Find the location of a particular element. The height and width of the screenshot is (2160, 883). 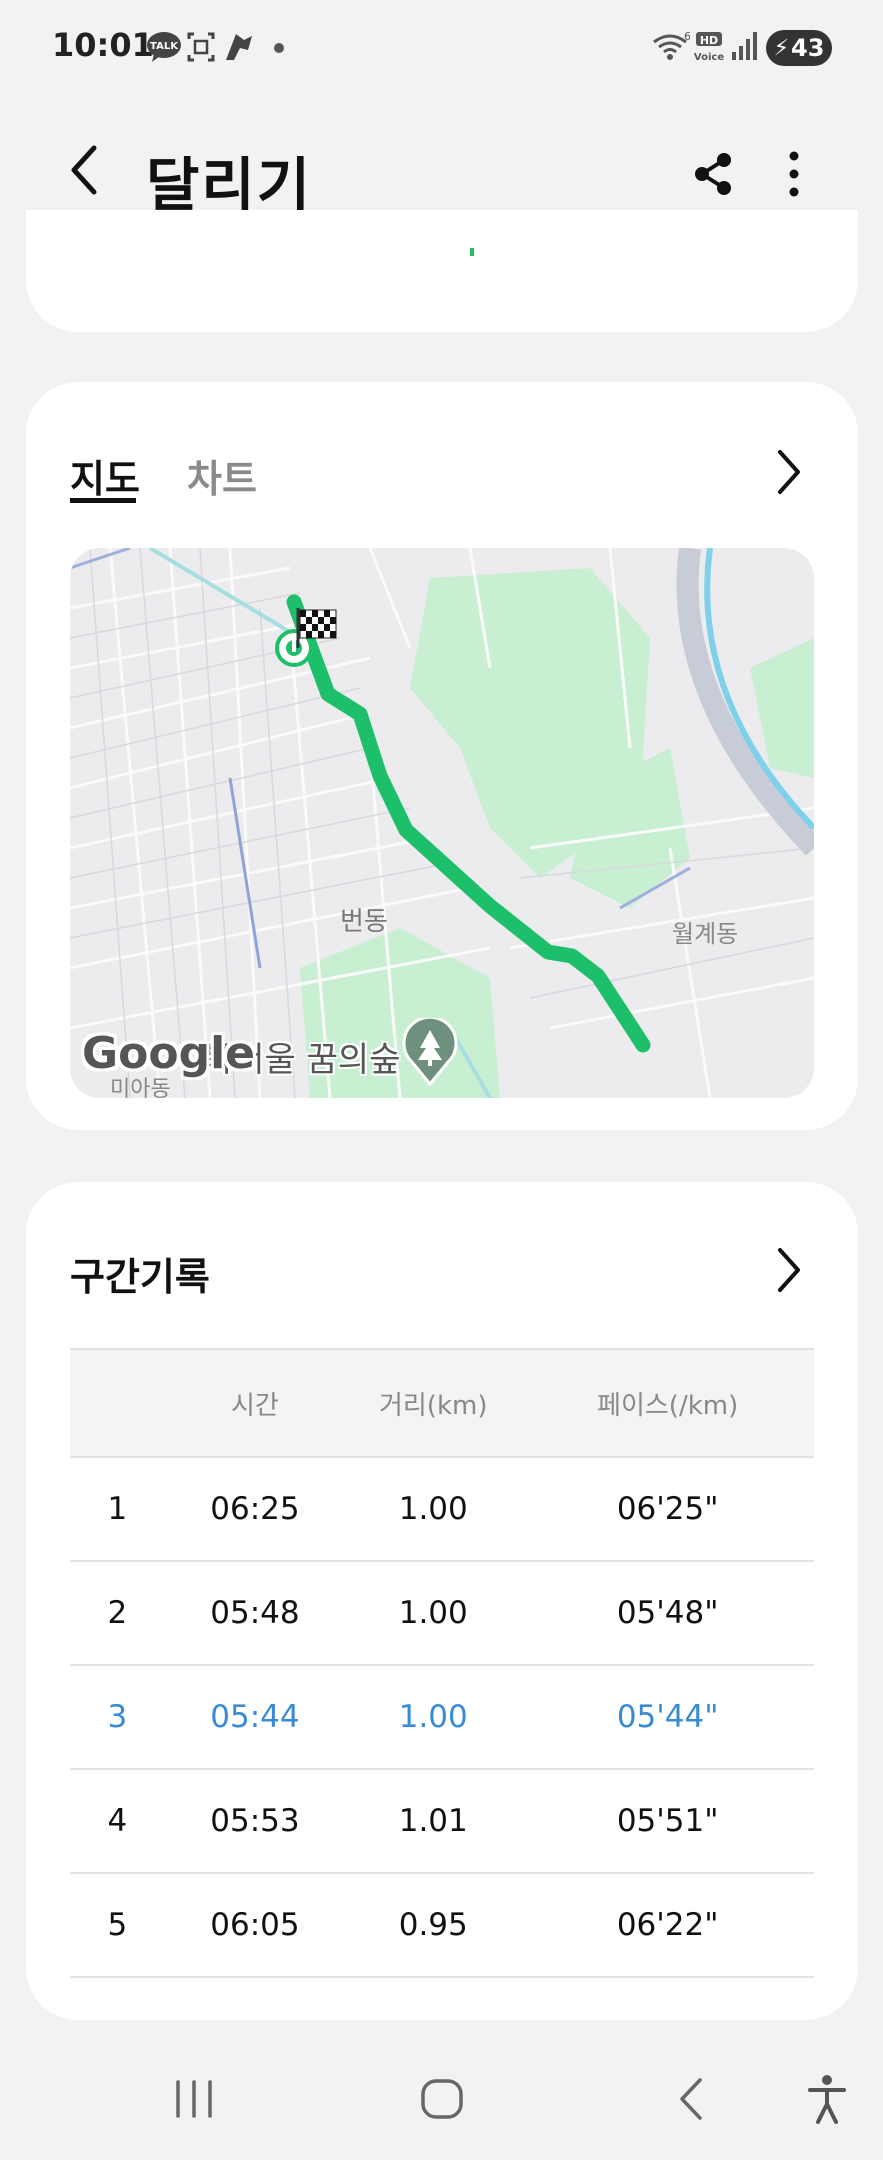

nav-back-button is located at coordinates (692, 2100).